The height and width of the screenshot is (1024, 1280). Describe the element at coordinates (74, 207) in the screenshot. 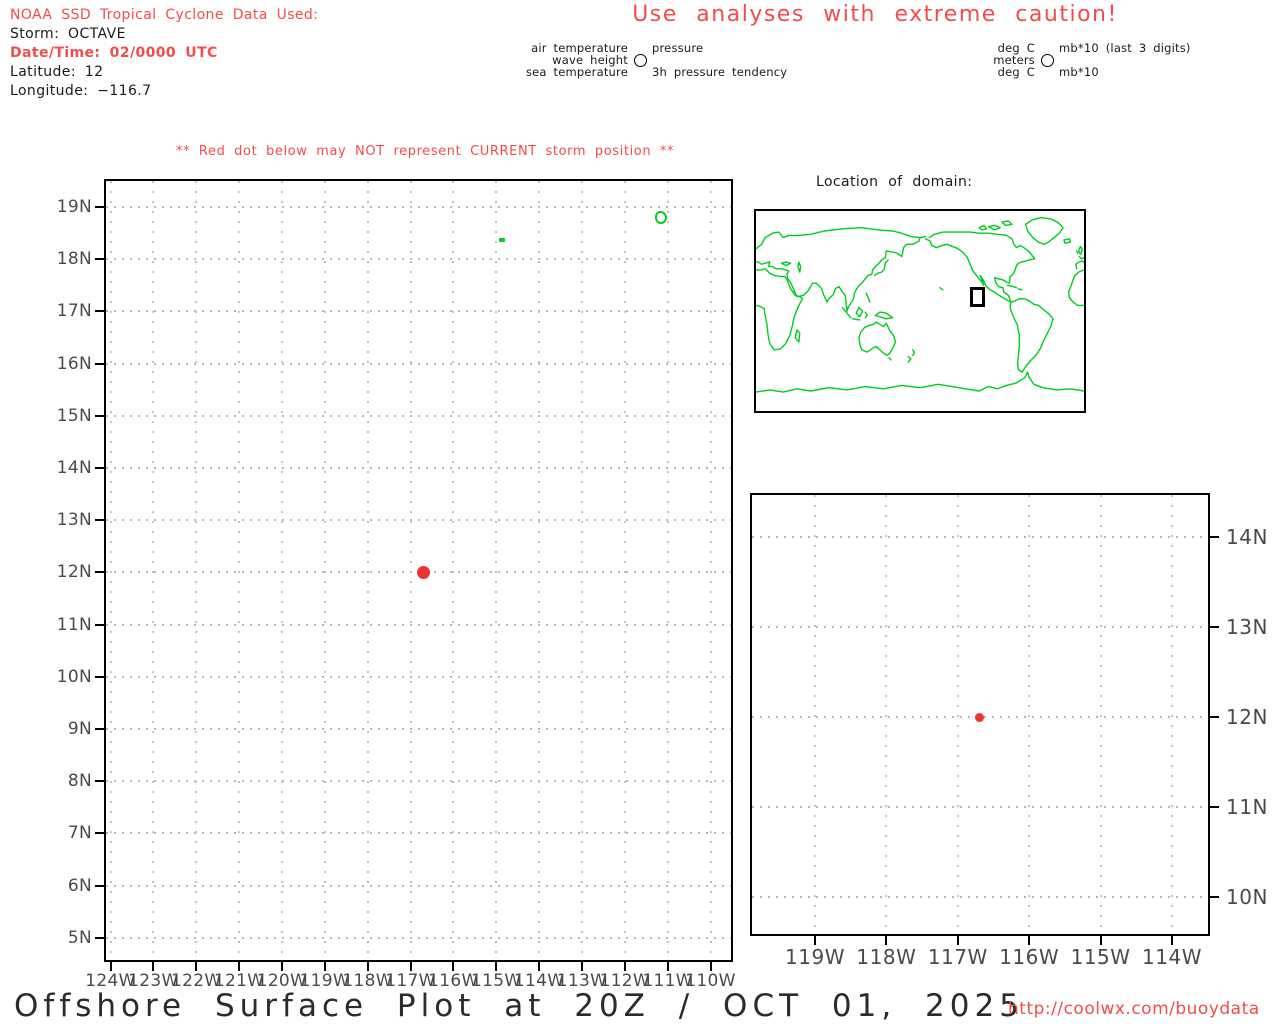

I see `main-lat-axis-label: 19N` at that location.